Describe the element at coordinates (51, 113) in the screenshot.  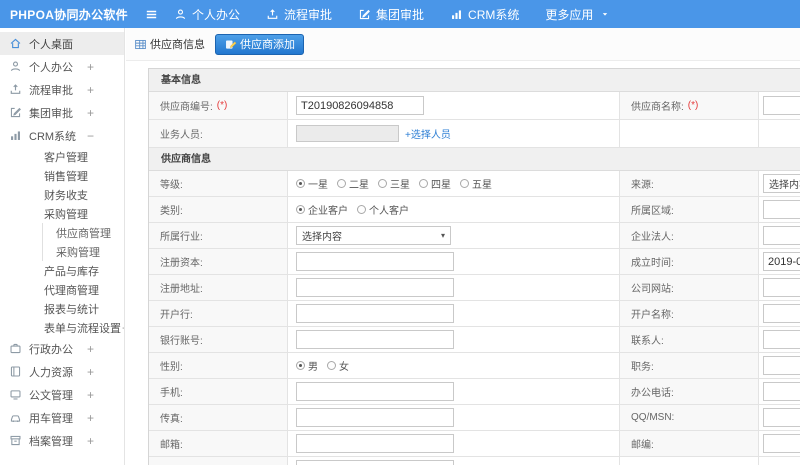
I see `sidebar-item-label: 集团审批` at that location.